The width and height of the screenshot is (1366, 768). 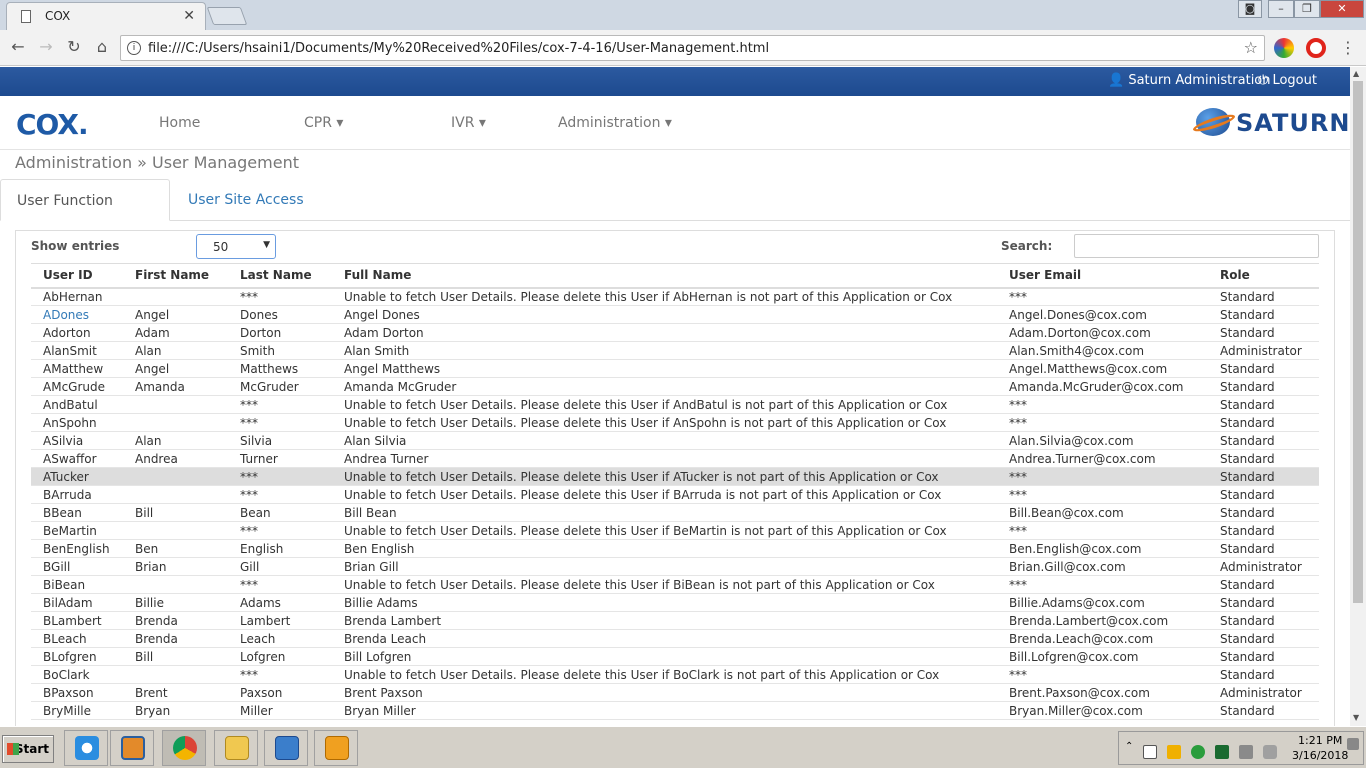 What do you see at coordinates (615, 123) in the screenshot?
I see `nav-administration: Administration ▾` at bounding box center [615, 123].